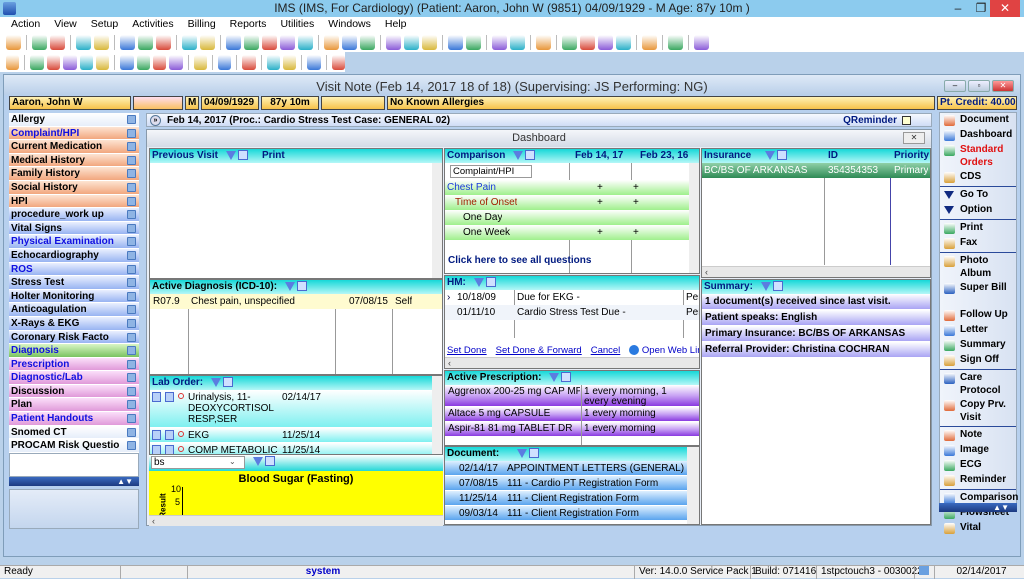 The image size is (1024, 579). Describe the element at coordinates (543, 42) in the screenshot. I see `report2-icon` at that location.